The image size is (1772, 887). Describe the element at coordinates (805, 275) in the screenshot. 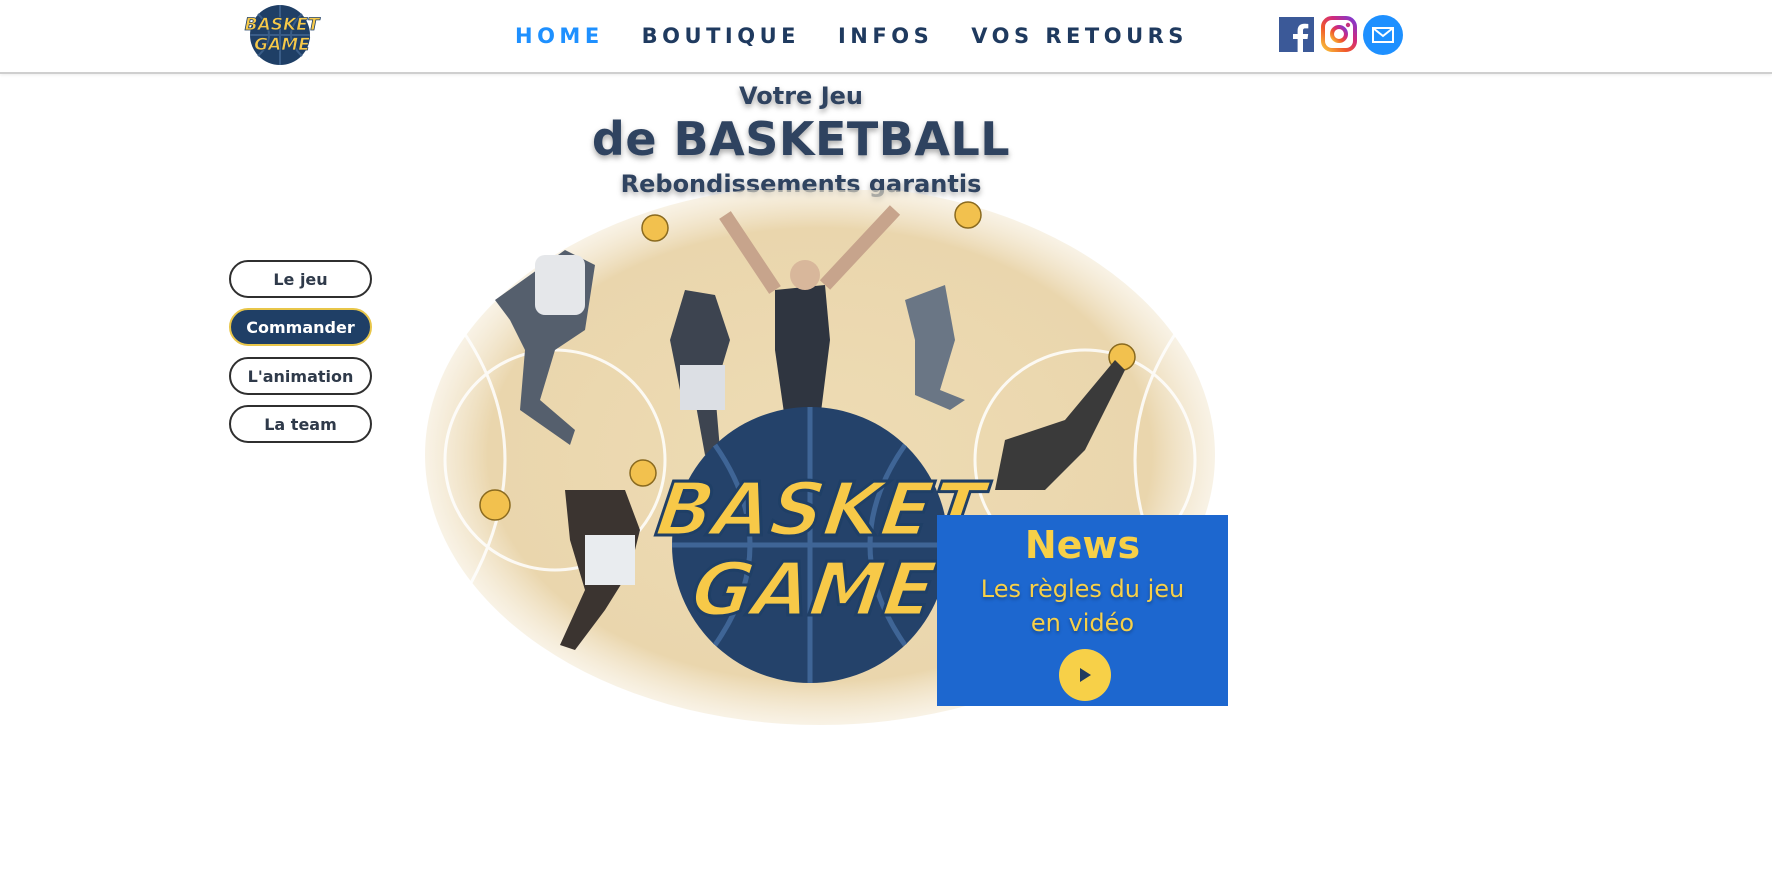

I see `player-head` at that location.